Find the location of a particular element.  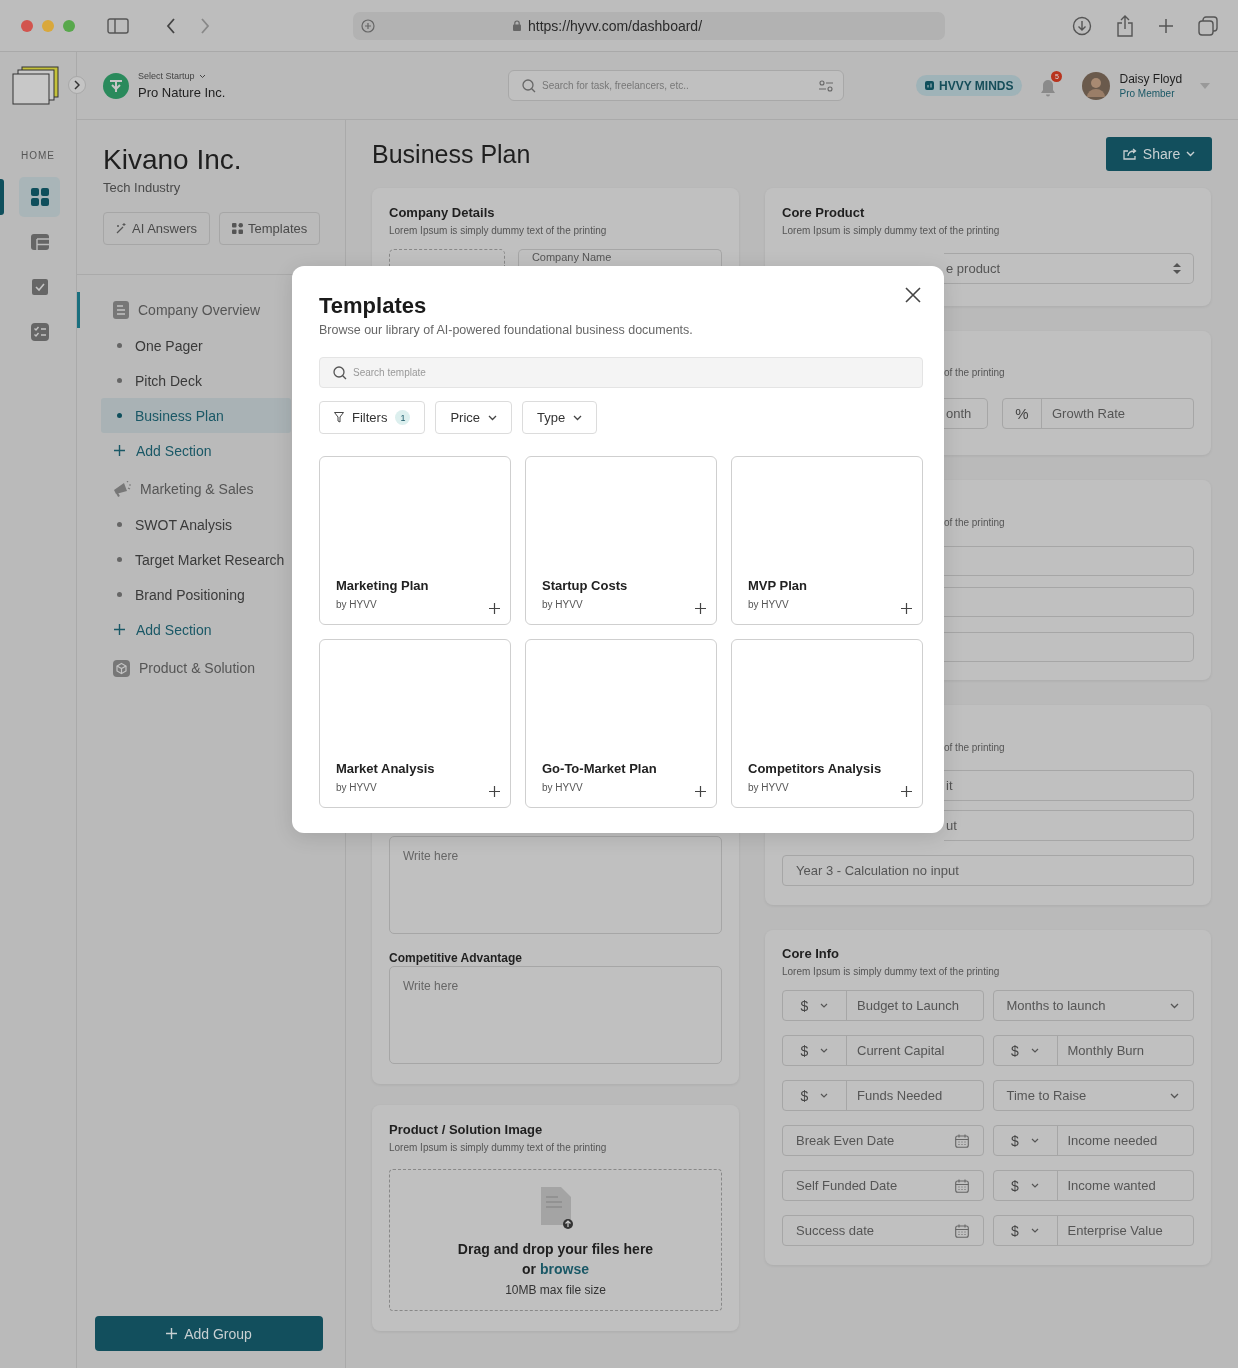

date-field: Self Funded Date is located at coordinates (883, 1185).